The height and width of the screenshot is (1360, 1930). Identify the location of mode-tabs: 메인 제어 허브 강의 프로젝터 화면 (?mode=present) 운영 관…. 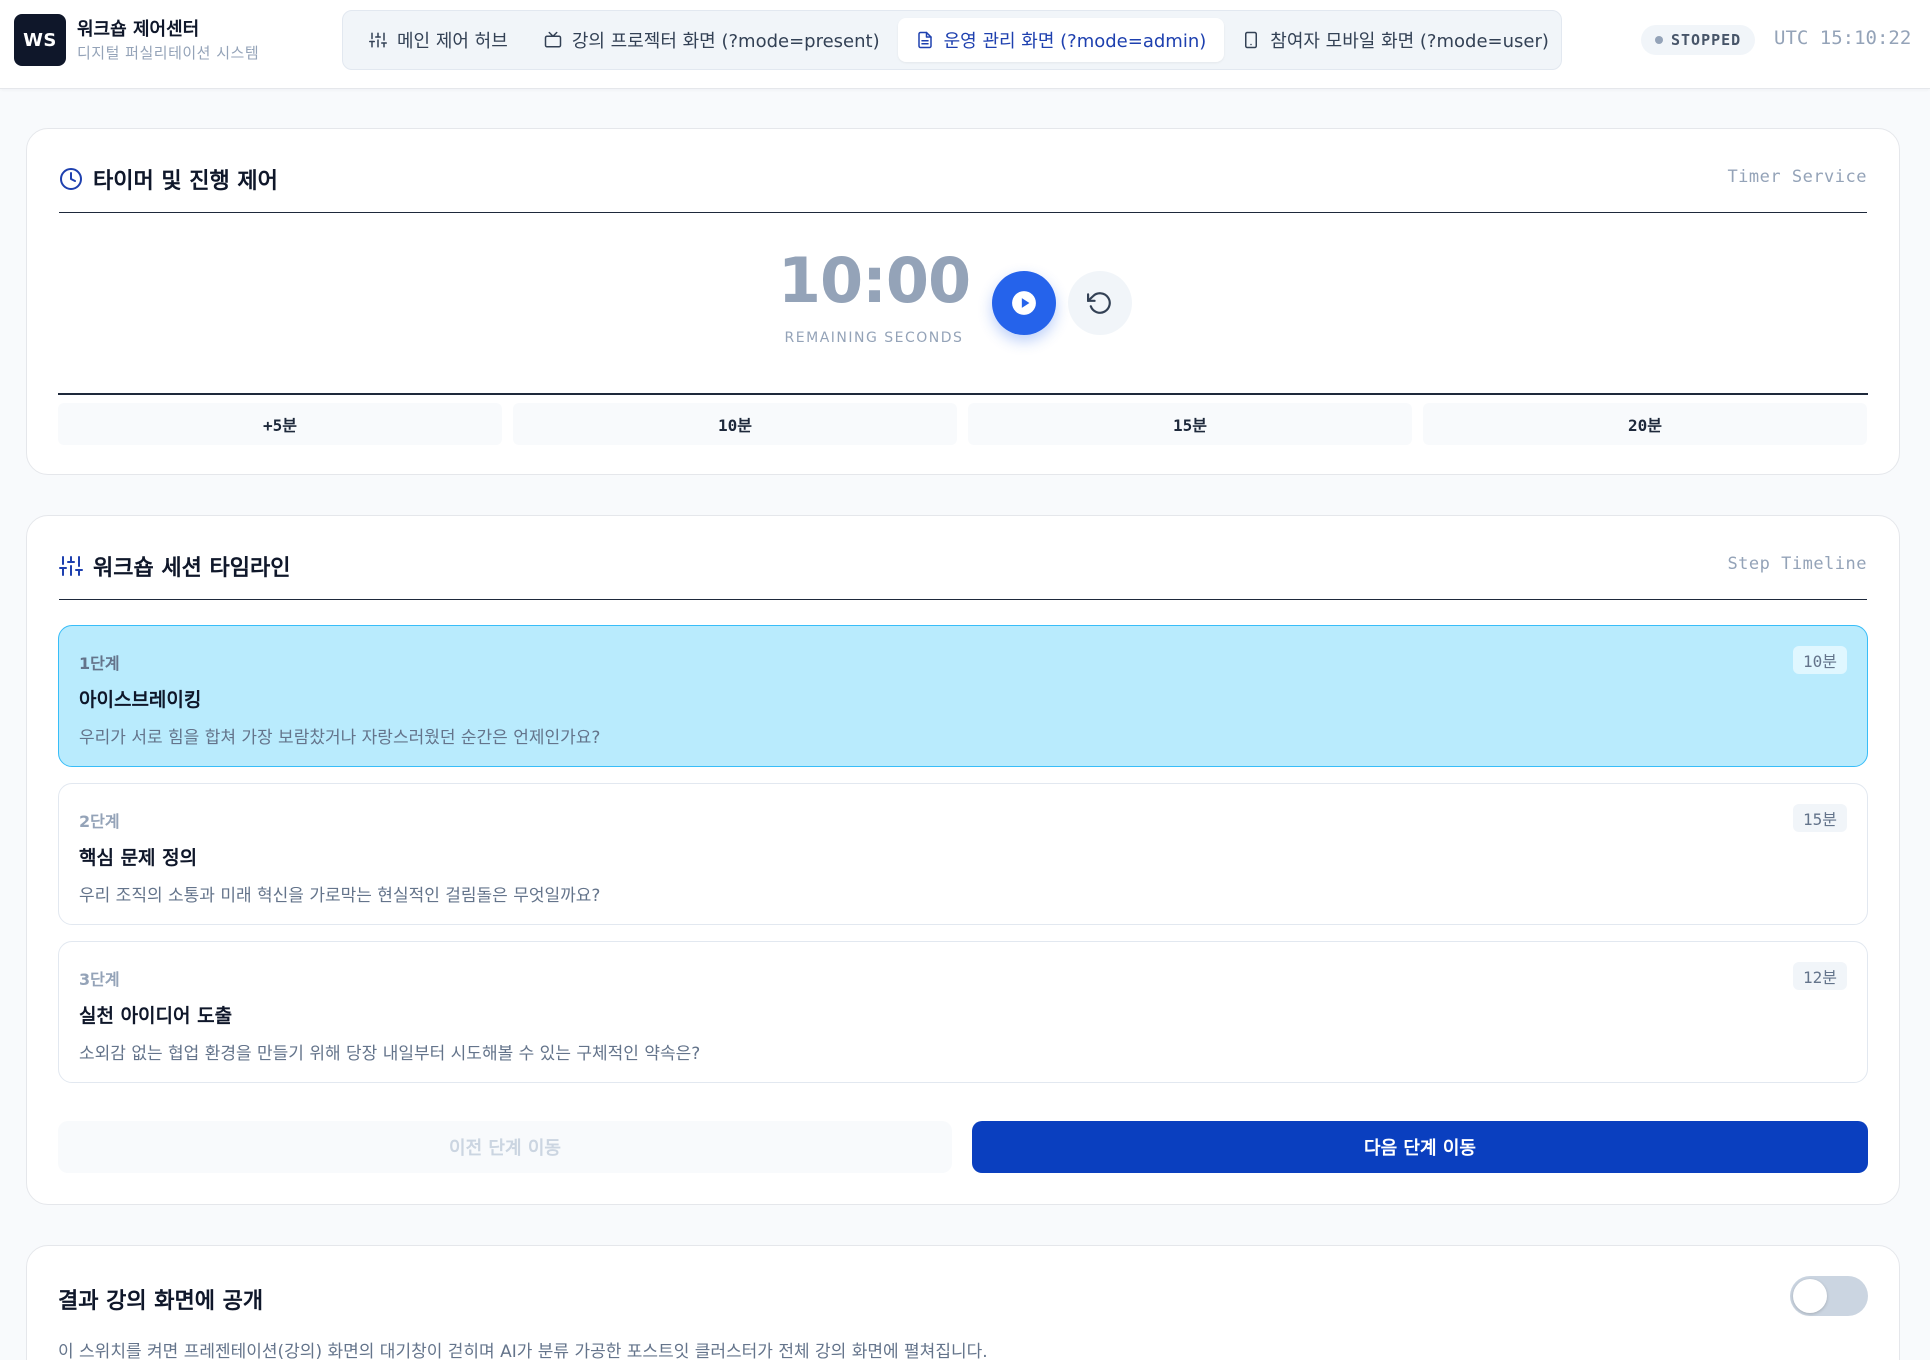
(952, 40).